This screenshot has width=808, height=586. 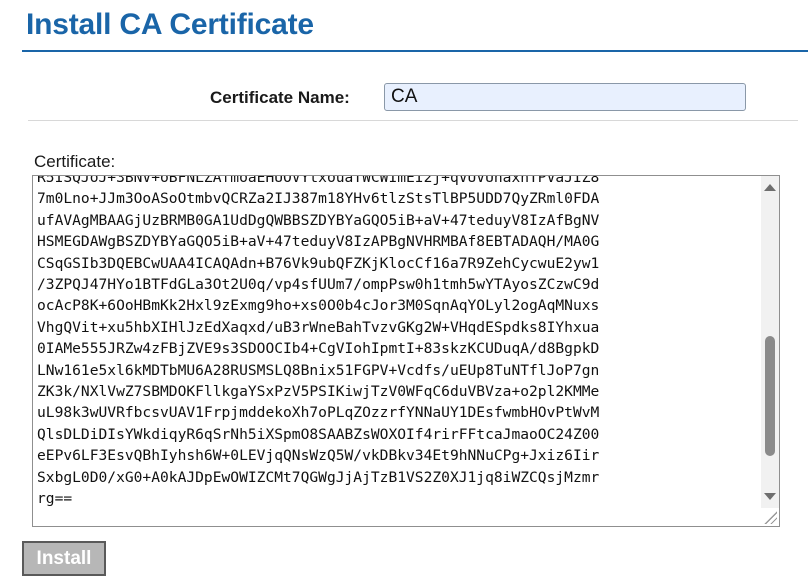 I want to click on certificate-name-row: Certificate Name:, so click(x=413, y=101).